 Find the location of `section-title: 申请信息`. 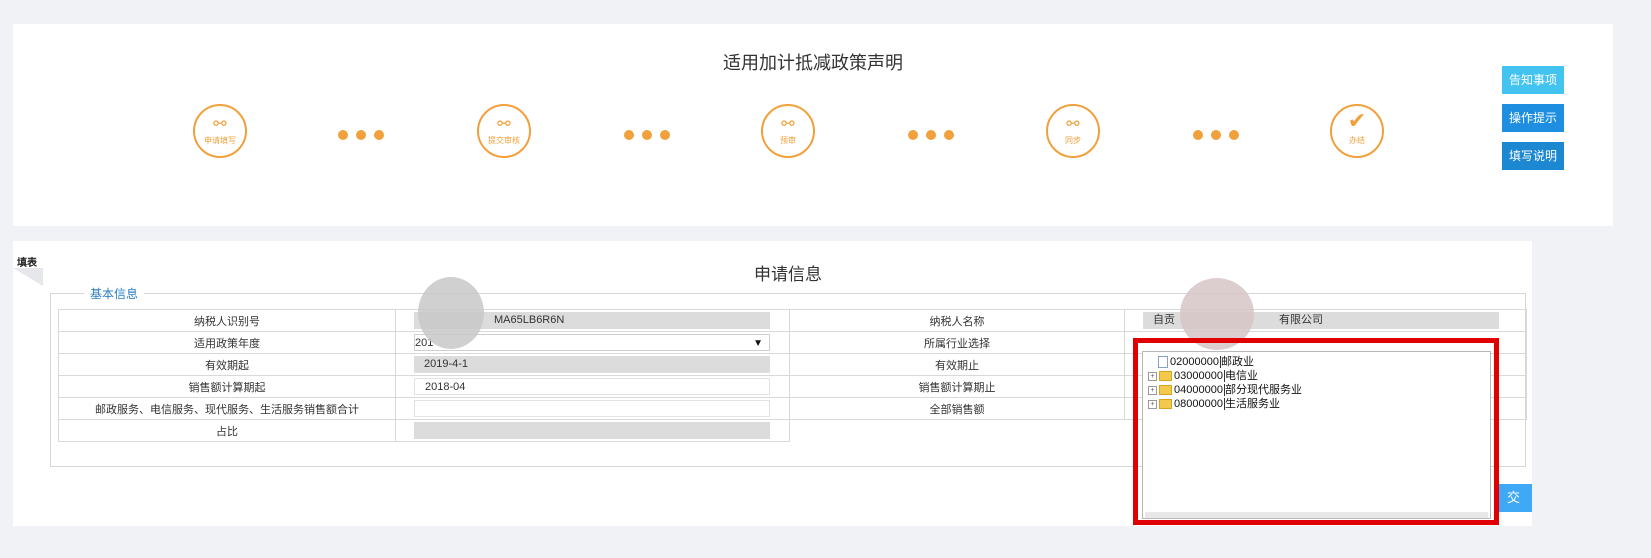

section-title: 申请信息 is located at coordinates (788, 274).